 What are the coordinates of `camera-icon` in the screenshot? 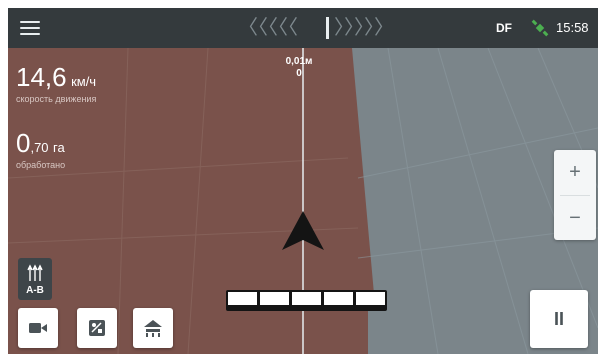 It's located at (38, 328).